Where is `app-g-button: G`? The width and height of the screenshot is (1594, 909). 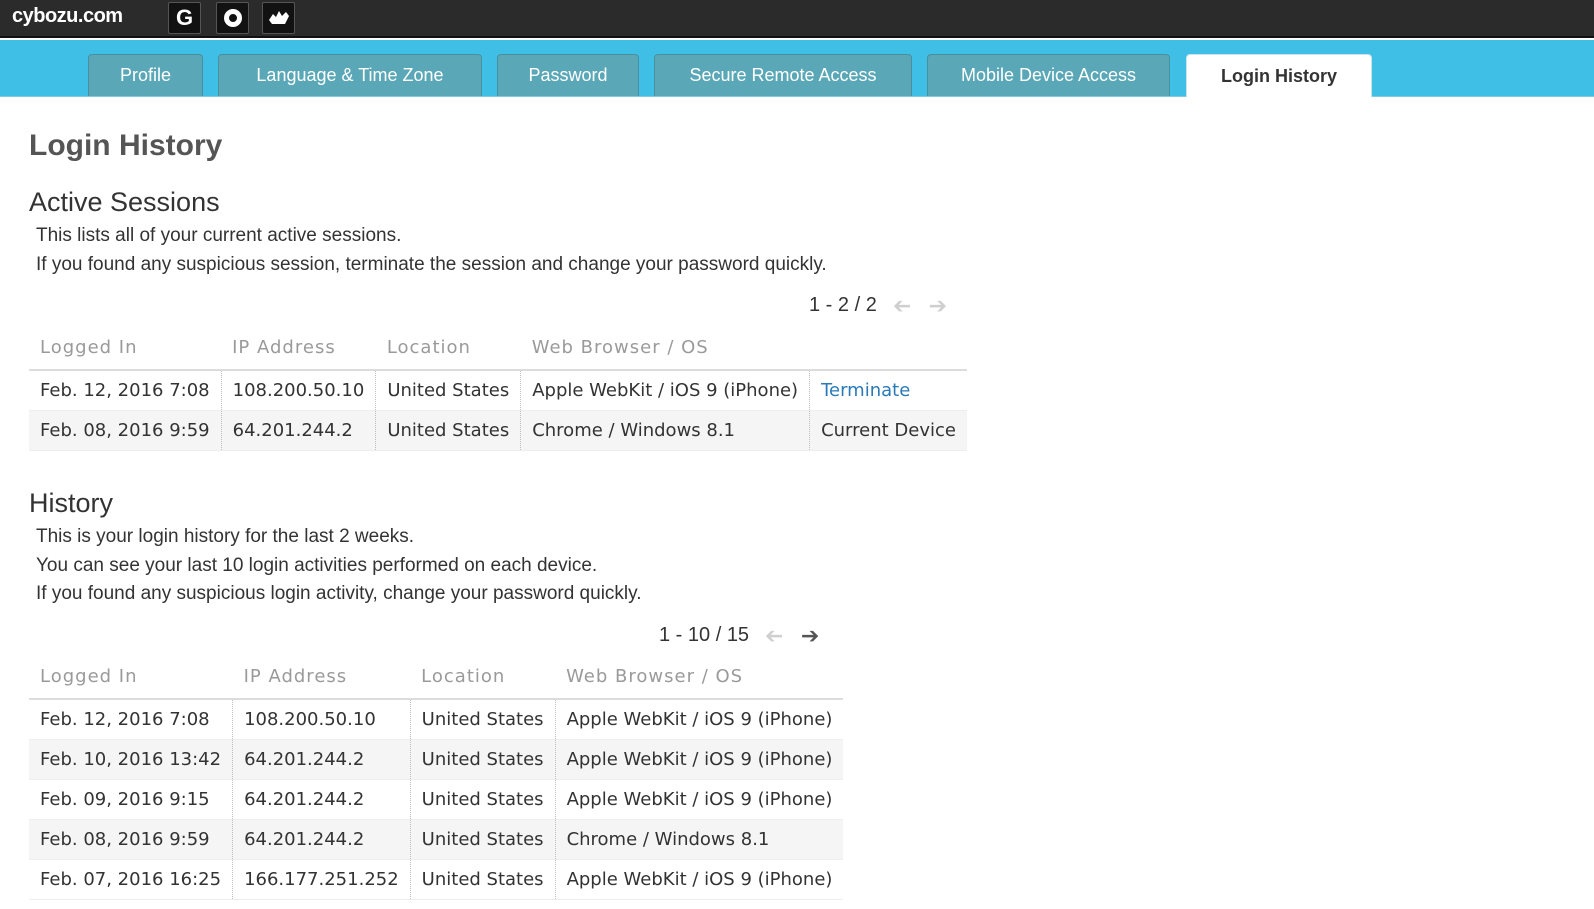
app-g-button: G is located at coordinates (184, 18).